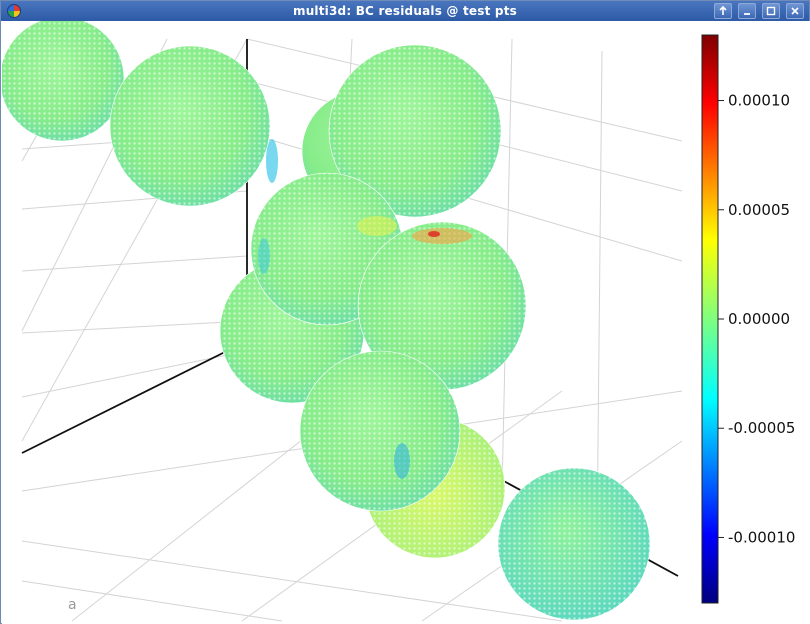  I want to click on colorbar-ticks: 0.00010 0.00005 0.00000 -0.00005 -0.00010, so click(756, 319).